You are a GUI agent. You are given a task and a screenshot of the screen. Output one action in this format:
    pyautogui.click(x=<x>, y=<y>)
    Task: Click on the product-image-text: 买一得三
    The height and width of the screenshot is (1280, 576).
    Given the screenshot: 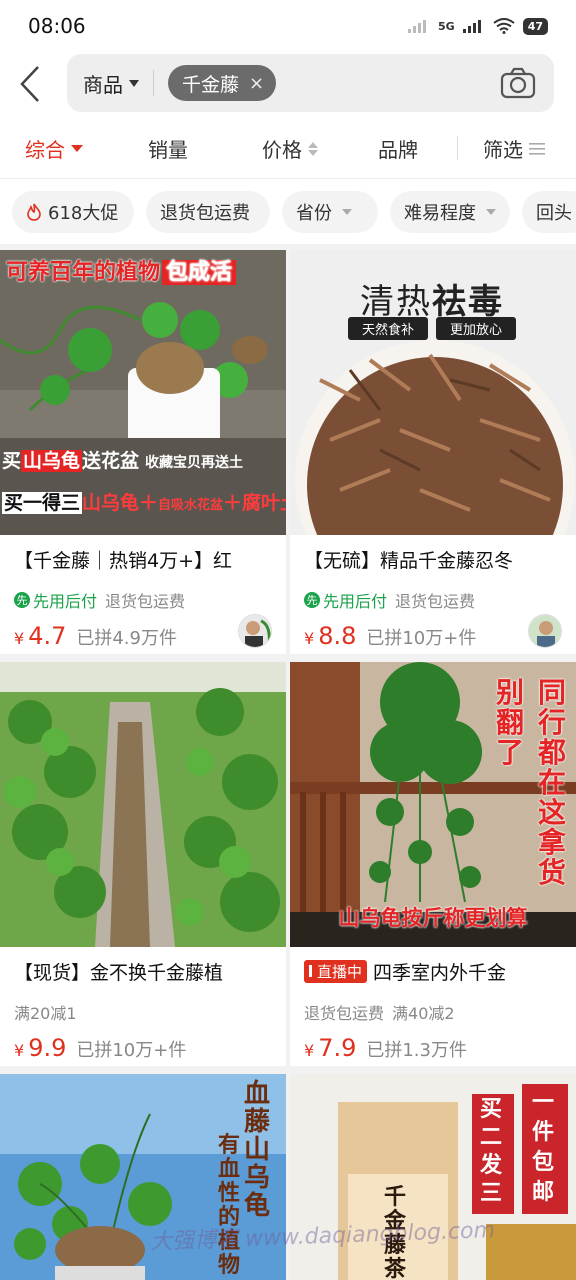 What is the action you would take?
    pyautogui.click(x=42, y=503)
    